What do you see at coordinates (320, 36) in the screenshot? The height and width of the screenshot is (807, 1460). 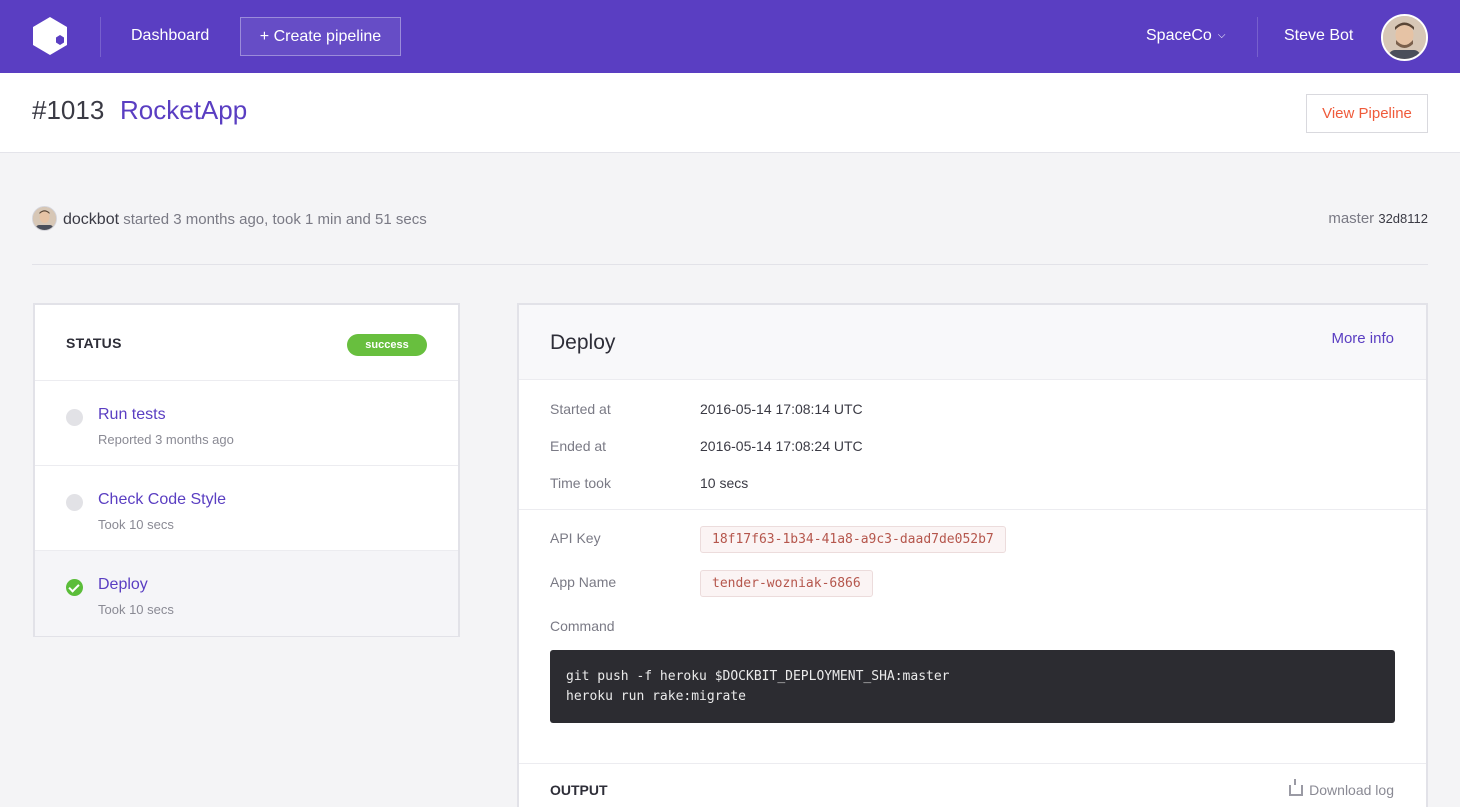 I see `create-pipeline-button: + Create pipeline` at bounding box center [320, 36].